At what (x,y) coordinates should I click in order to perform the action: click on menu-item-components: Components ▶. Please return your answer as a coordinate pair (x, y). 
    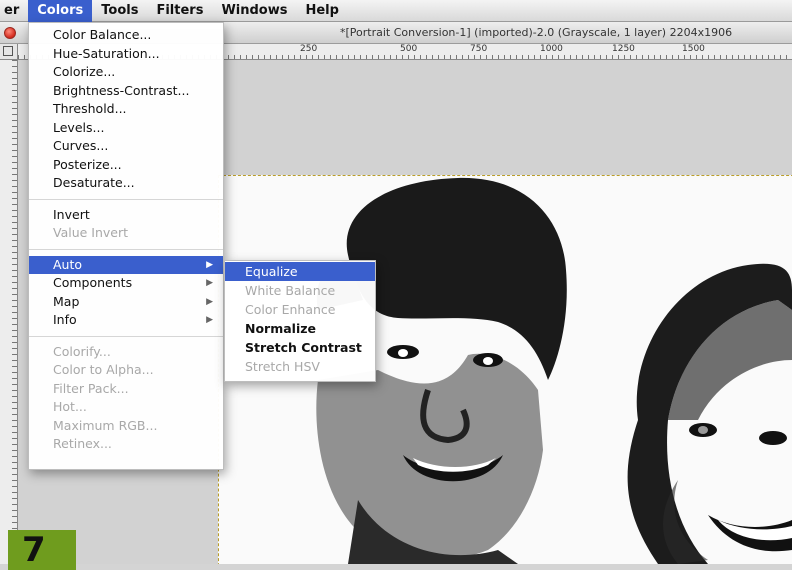
    Looking at the image, I should click on (126, 283).